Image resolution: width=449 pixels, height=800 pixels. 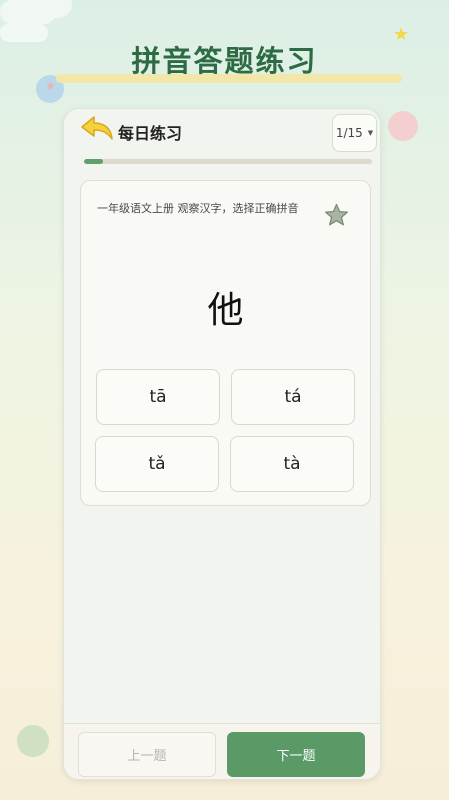 I want to click on answer-option-4: tà, so click(x=292, y=464).